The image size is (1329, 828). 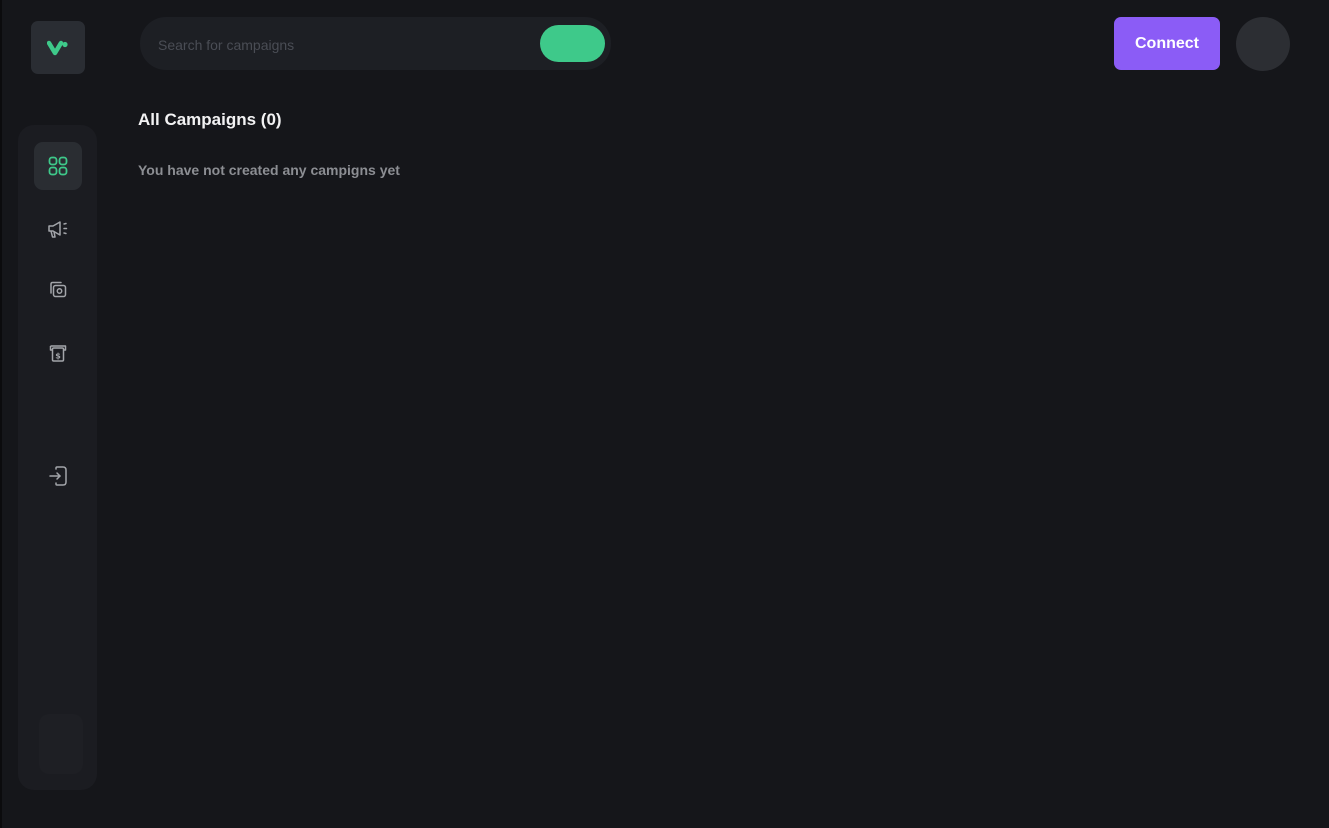 I want to click on search-input, so click(x=343, y=44).